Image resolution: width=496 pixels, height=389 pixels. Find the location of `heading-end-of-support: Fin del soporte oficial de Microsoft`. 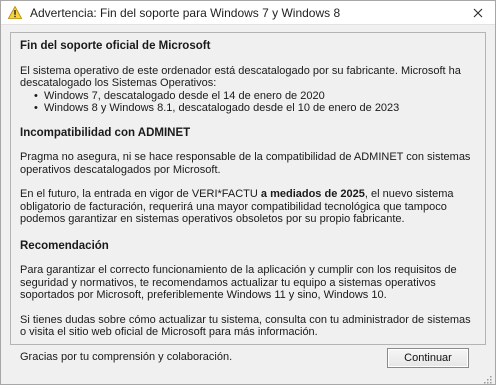

heading-end-of-support: Fin del soporte oficial de Microsoft is located at coordinates (115, 46).